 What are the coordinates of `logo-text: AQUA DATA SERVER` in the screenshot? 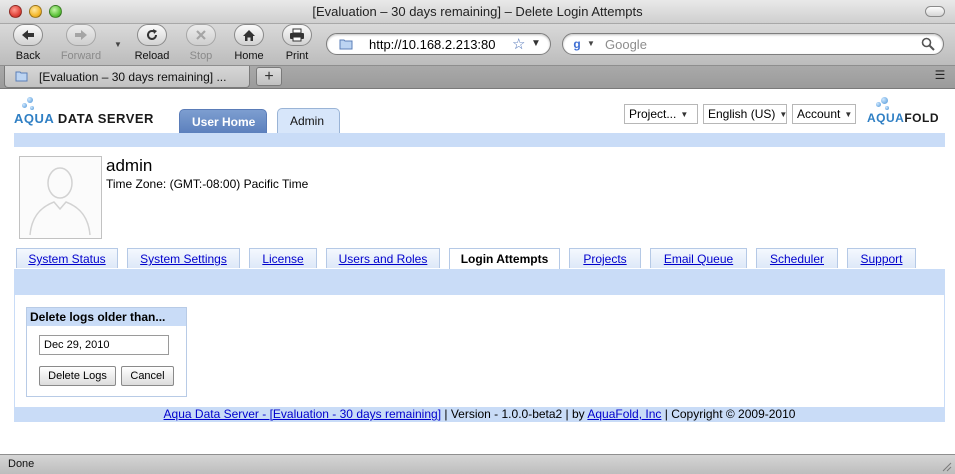 It's located at (84, 118).